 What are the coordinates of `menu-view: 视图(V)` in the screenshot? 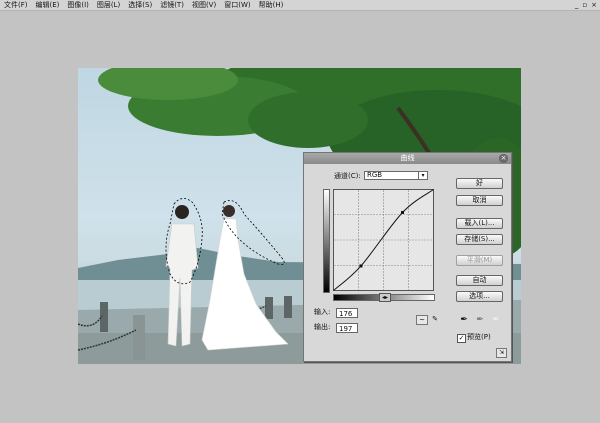 It's located at (204, 5).